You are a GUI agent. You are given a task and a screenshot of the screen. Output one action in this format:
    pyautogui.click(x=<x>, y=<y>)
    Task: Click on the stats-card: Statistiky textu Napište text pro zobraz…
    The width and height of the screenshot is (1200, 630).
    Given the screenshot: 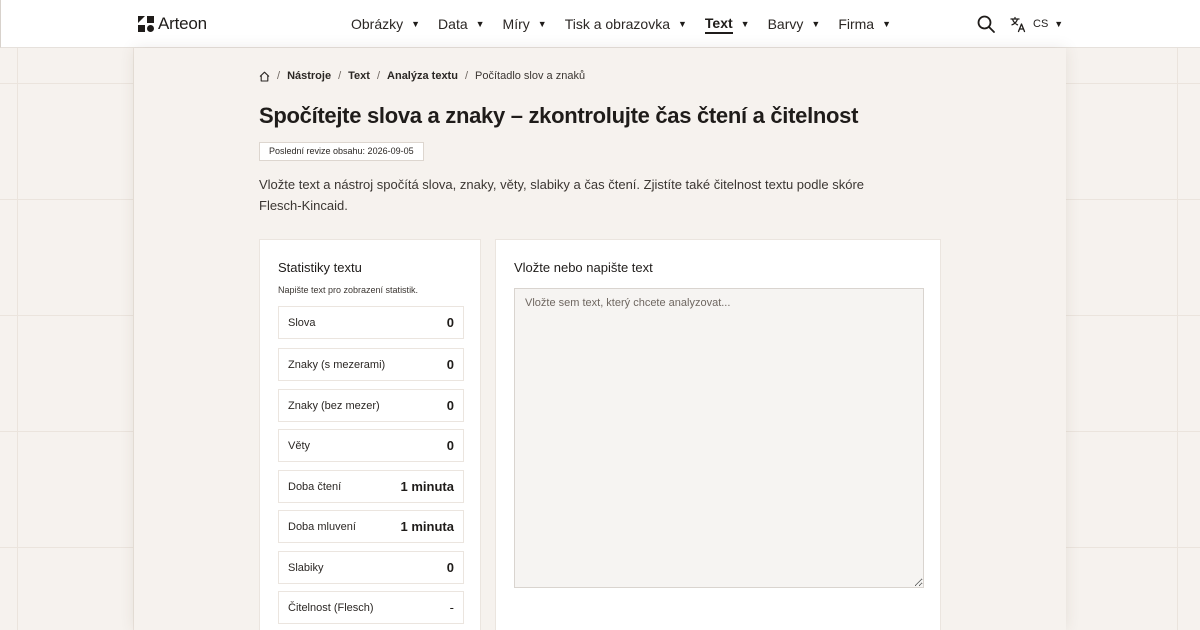 What is the action you would take?
    pyautogui.click(x=370, y=434)
    